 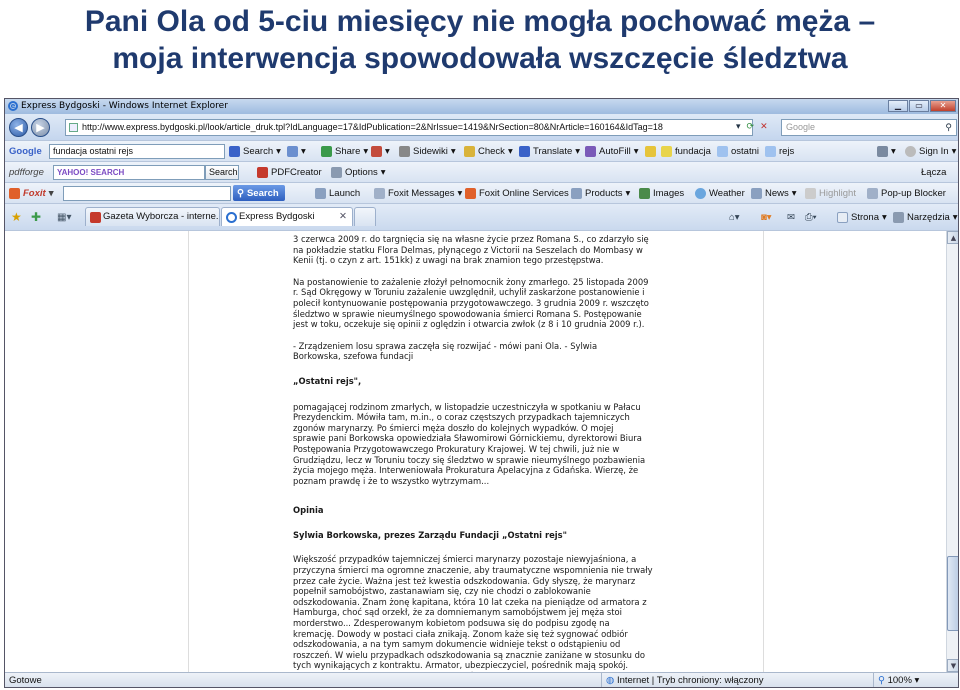 I want to click on search-chip-fundacja: fundacja, so click(x=686, y=151).